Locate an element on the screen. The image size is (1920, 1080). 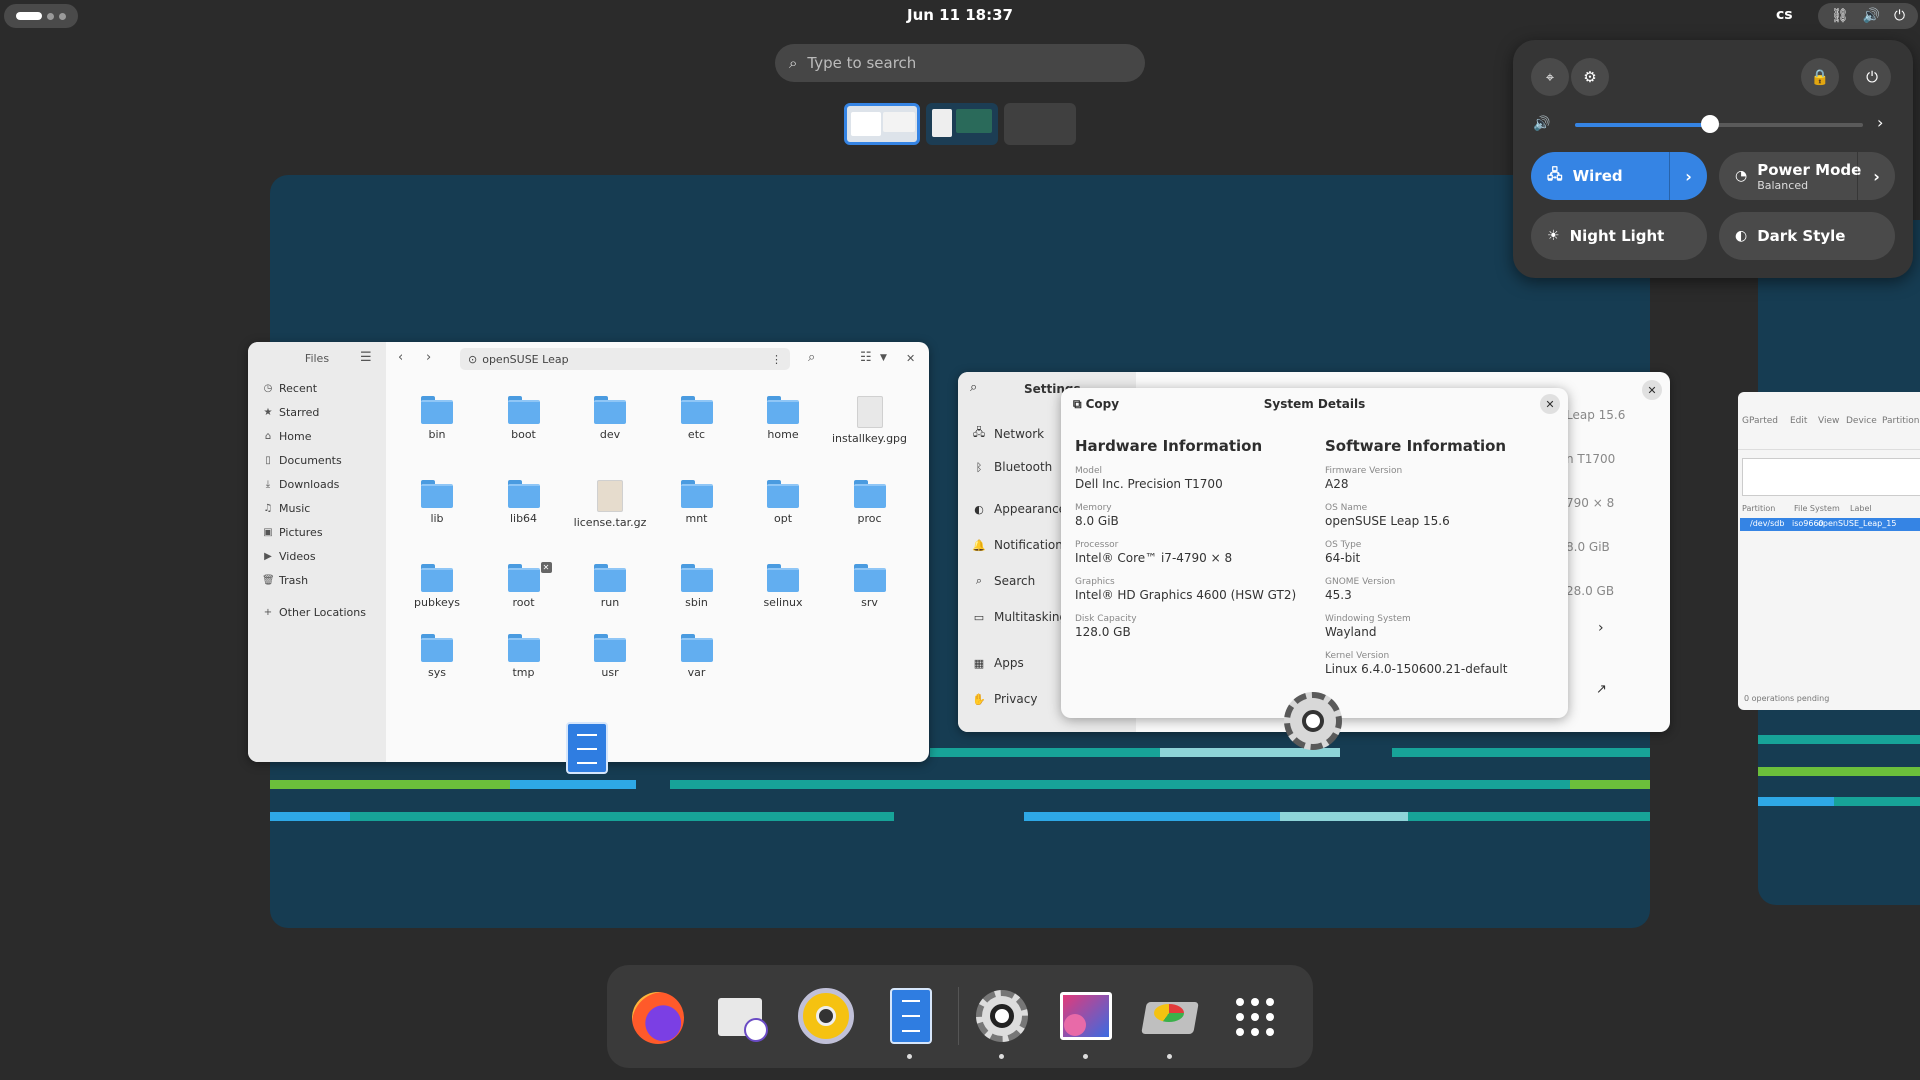
gparted-menu-item: Device is located at coordinates (1861, 421).